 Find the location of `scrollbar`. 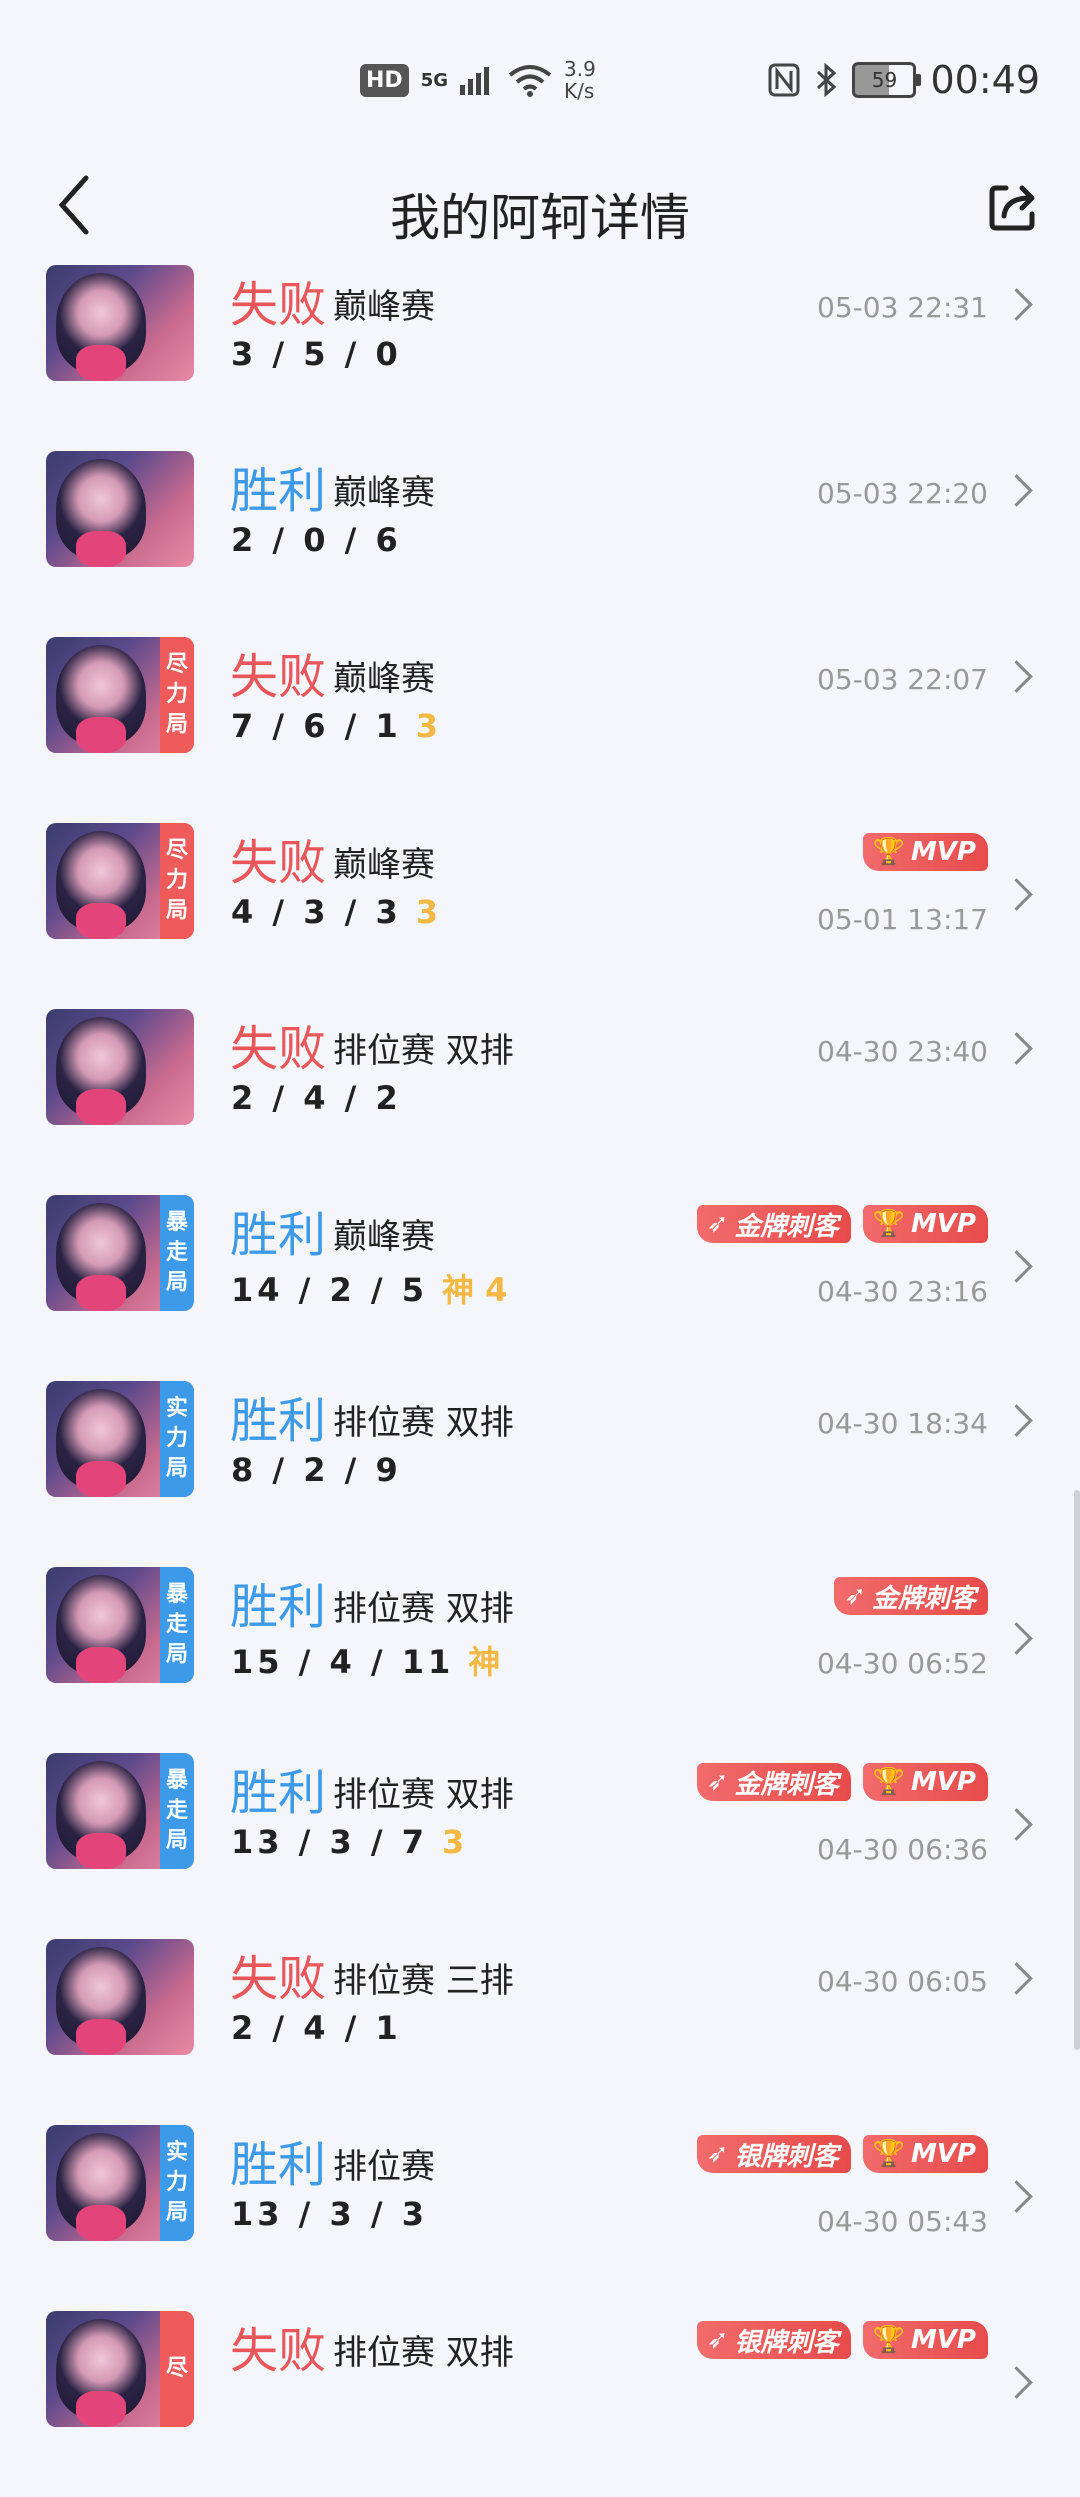

scrollbar is located at coordinates (1077, 1770).